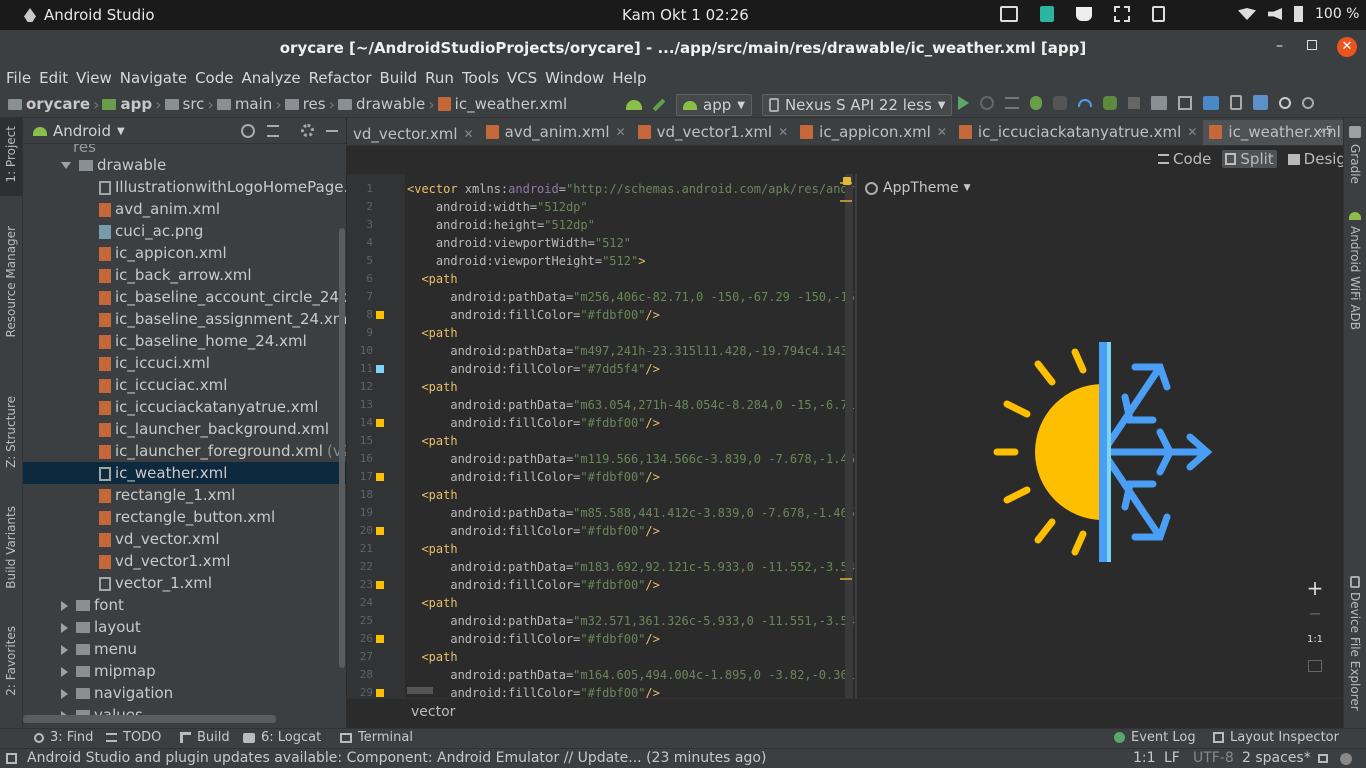 This screenshot has width=1366, height=768. Describe the element at coordinates (1236, 102) in the screenshot. I see `device-manager-icon` at that location.